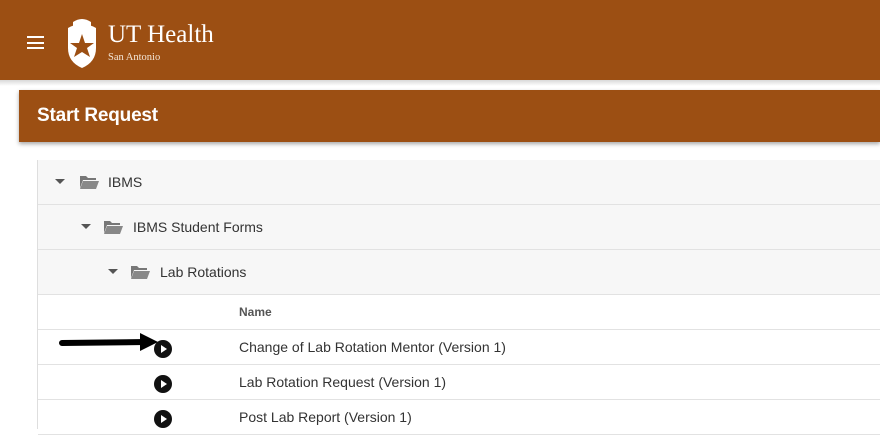 The image size is (880, 435). Describe the element at coordinates (459, 227) in the screenshot. I see `tree-folder-ibms-student-forms: IBMS Student Forms` at that location.